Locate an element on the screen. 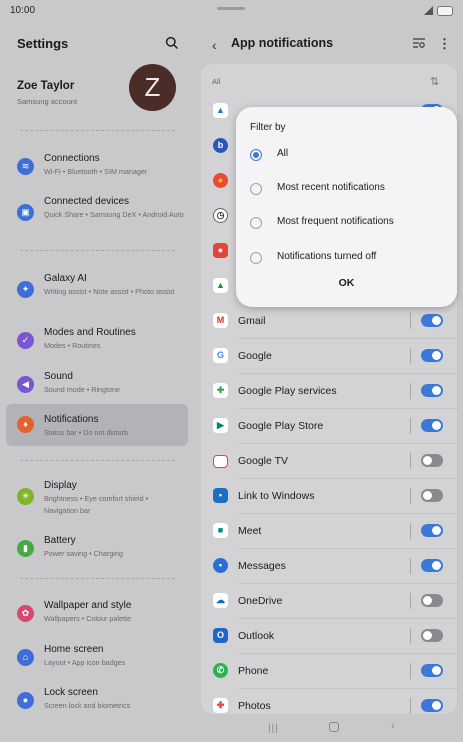  drag-handle is located at coordinates (231, 8).